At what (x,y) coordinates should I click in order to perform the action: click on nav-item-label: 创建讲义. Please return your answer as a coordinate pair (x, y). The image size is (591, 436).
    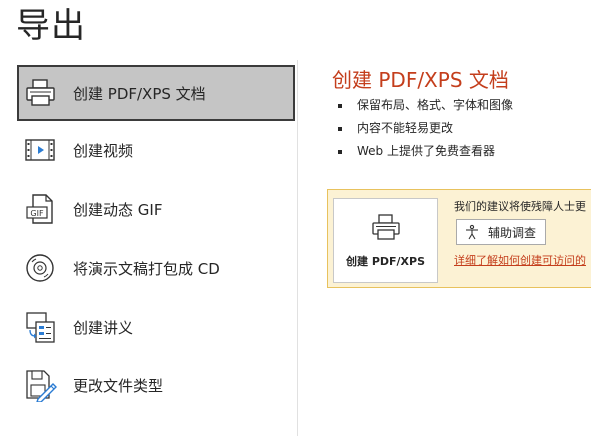
    Looking at the image, I should click on (103, 327).